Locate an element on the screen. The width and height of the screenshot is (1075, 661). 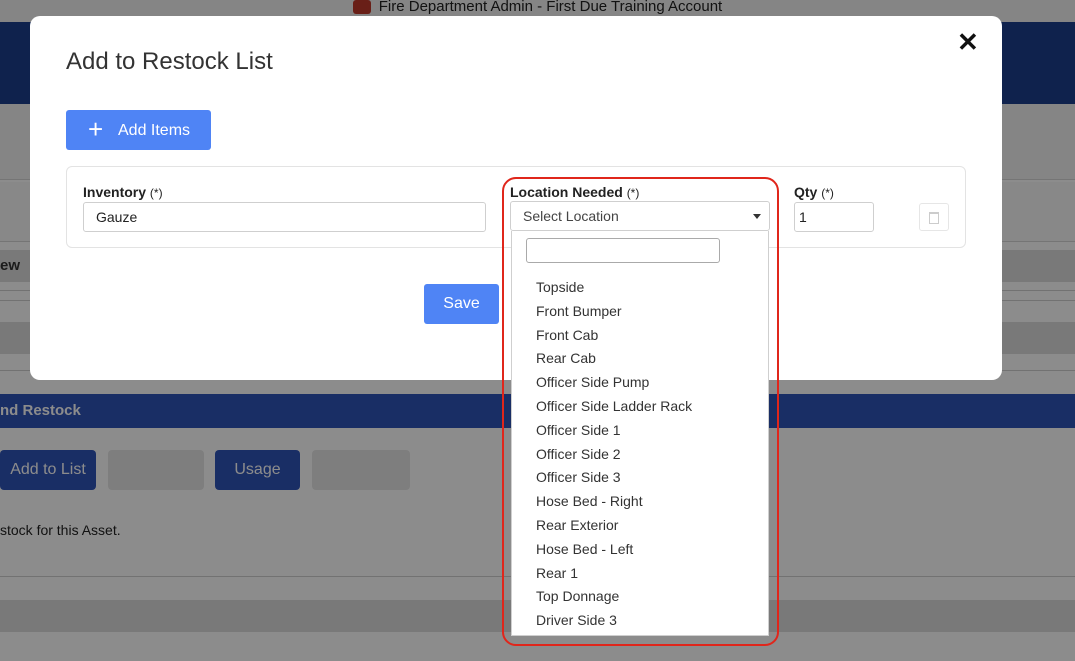
location-option: Rear 1 is located at coordinates (640, 574).